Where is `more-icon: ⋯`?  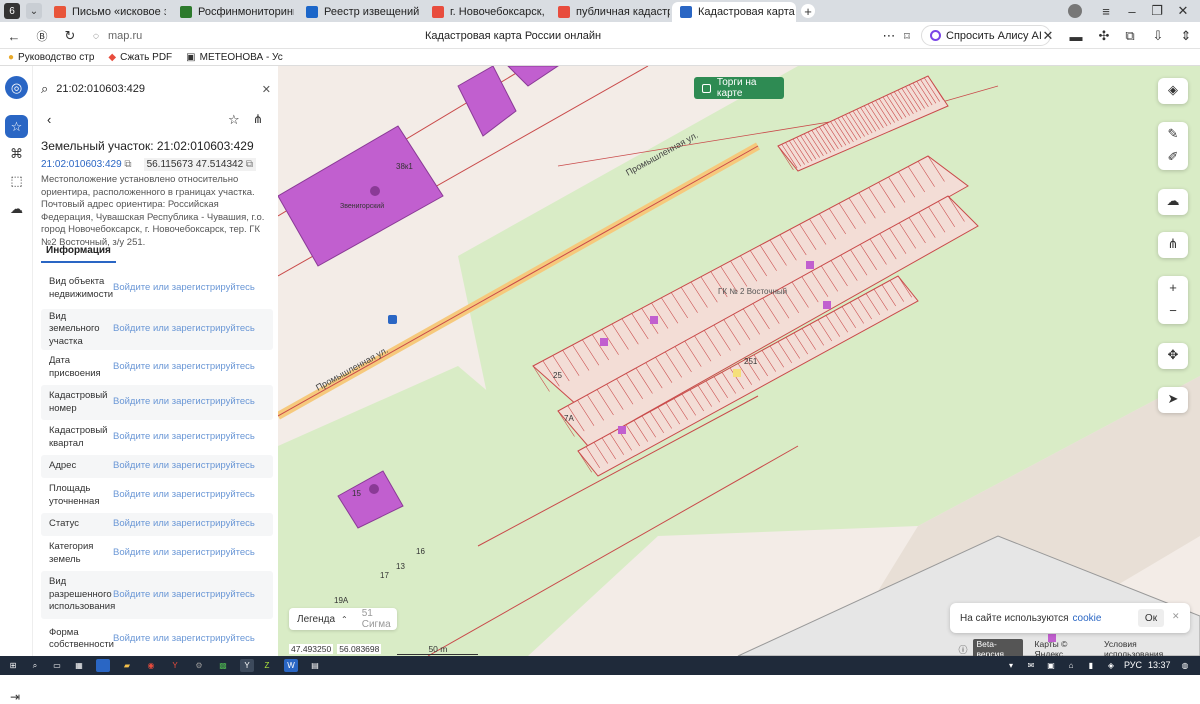
more-icon: ⋯ is located at coordinates (889, 36).